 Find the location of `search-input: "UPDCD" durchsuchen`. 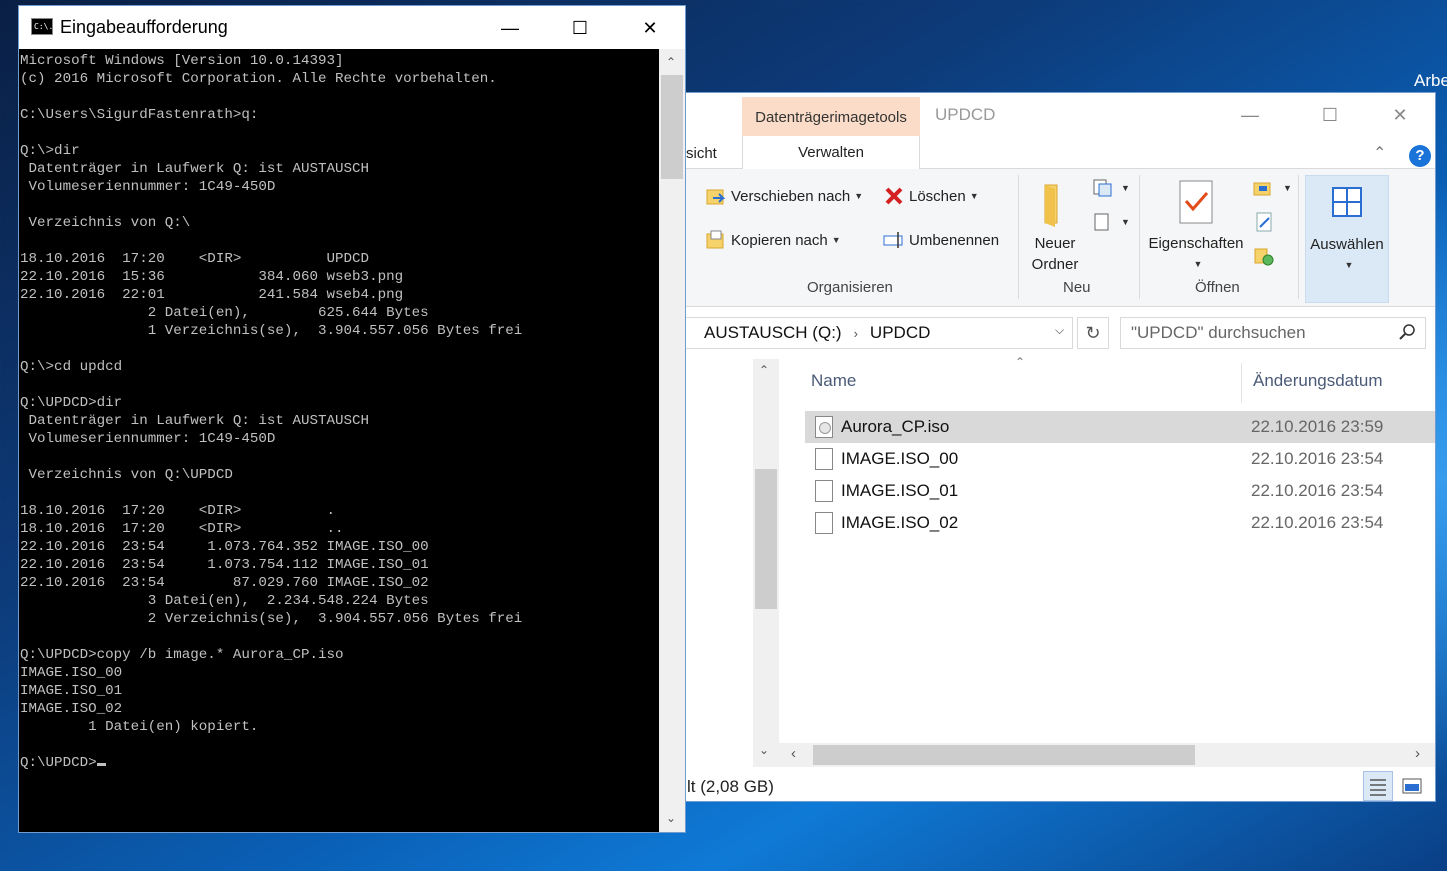

search-input: "UPDCD" durchsuchen is located at coordinates (1273, 333).